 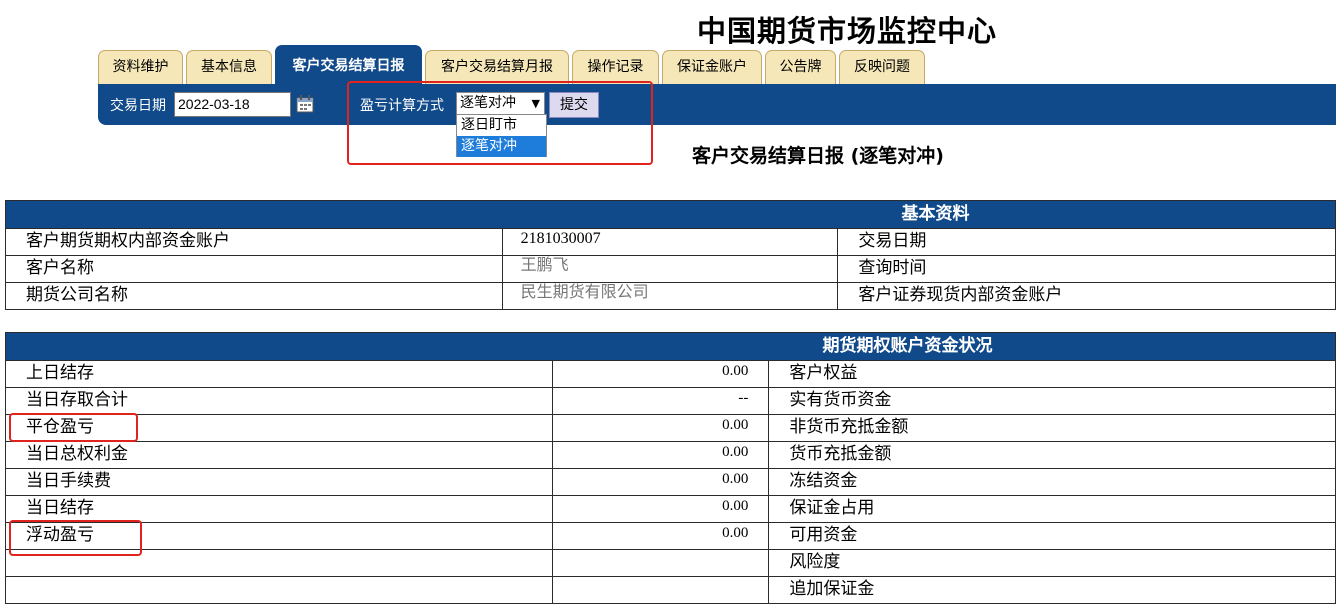 What do you see at coordinates (254, 296) in the screenshot?
I see `info-label: 期货公司名称` at bounding box center [254, 296].